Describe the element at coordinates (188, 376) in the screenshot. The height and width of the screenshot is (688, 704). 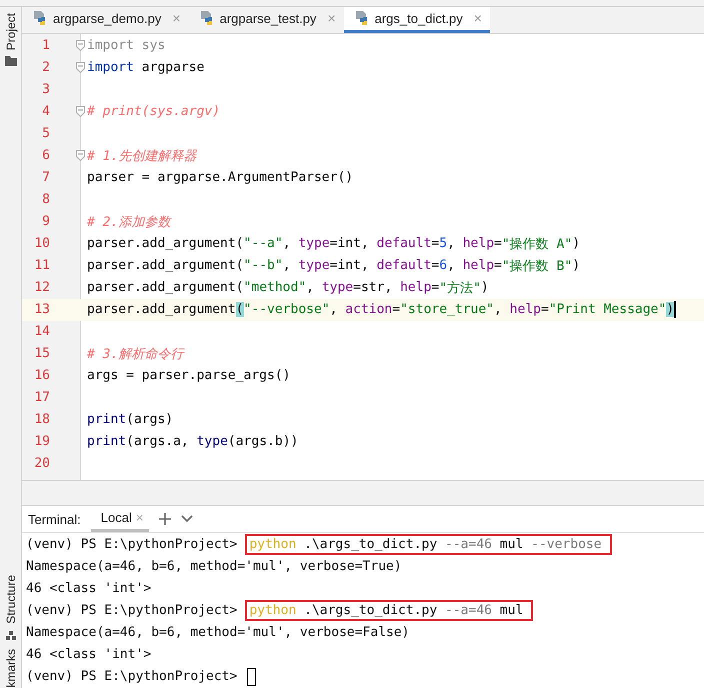
I see `code-line: args = parser.parse_args()` at that location.